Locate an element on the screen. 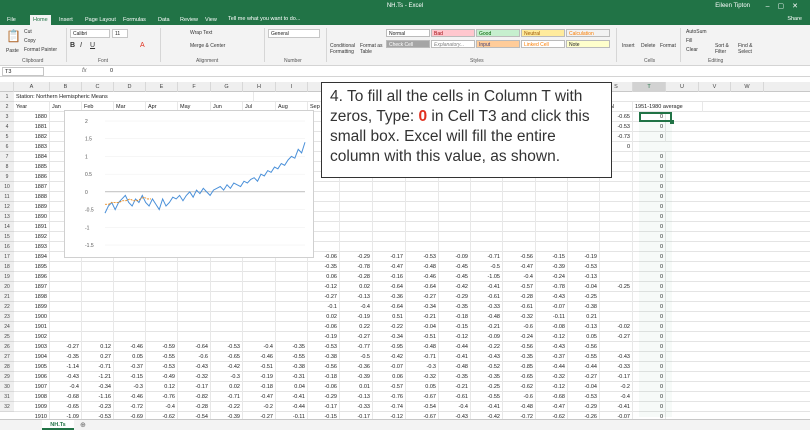  cell: -0.42 is located at coordinates (389, 357).